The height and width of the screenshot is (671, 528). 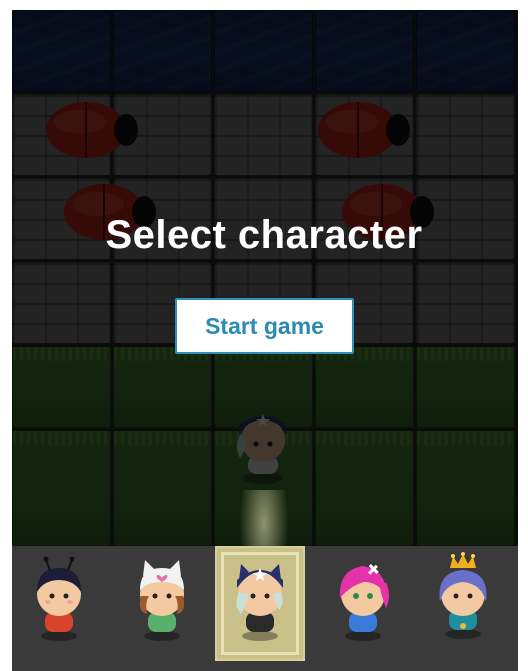 I want to click on boy-with-antennae-icon, so click(x=59, y=598).